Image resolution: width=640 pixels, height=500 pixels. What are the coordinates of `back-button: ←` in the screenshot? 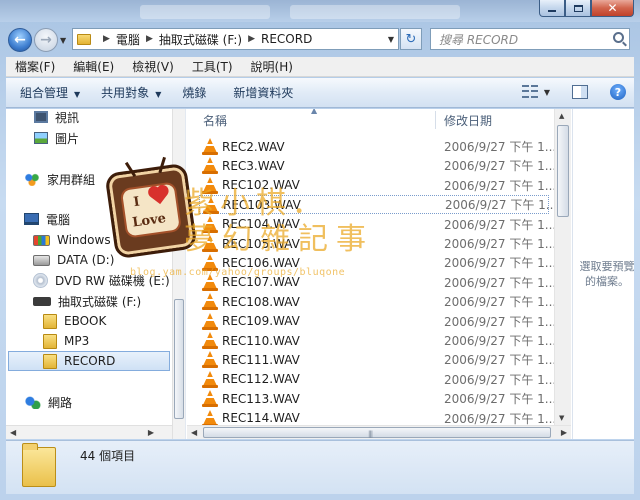 It's located at (20, 40).